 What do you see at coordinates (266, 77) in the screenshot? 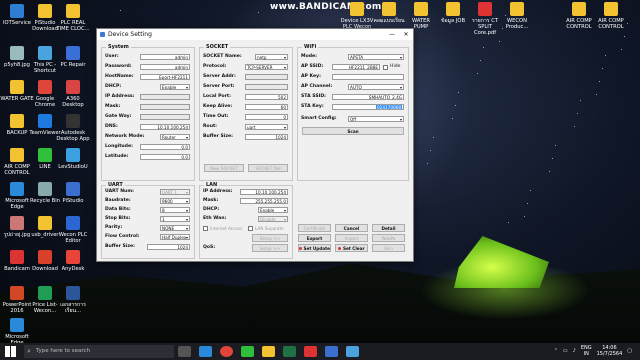
I see `server-addr-field` at bounding box center [266, 77].